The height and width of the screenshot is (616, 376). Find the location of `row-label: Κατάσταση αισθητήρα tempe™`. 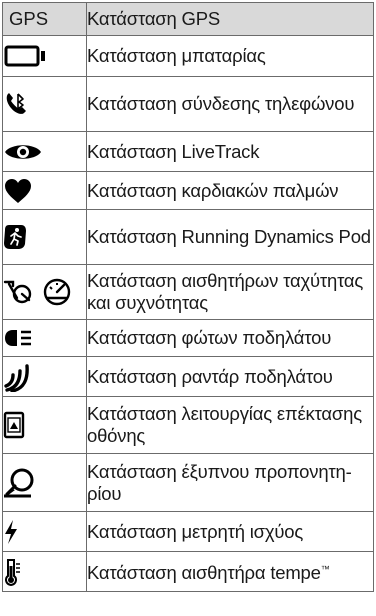

row-label: Κατάσταση αισθητήρα tempe™ is located at coordinates (230, 571).